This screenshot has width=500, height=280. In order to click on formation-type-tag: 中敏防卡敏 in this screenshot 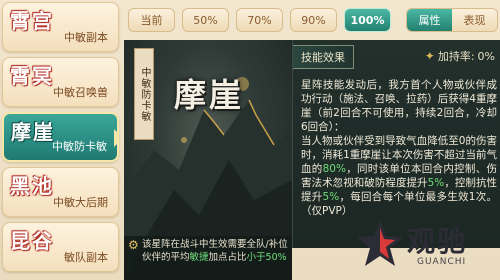, I will do `click(144, 94)`.